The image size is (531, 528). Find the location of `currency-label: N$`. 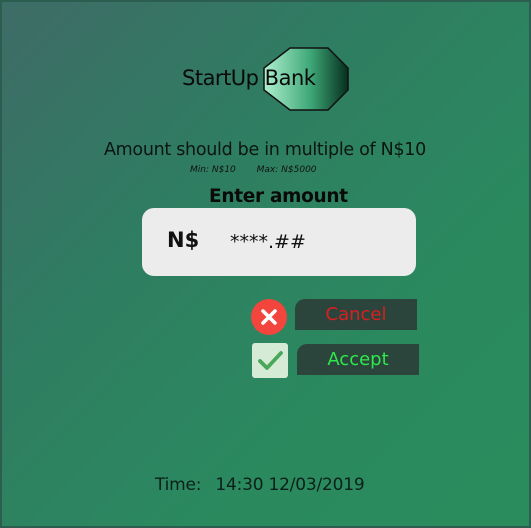

currency-label: N$ is located at coordinates (183, 240).